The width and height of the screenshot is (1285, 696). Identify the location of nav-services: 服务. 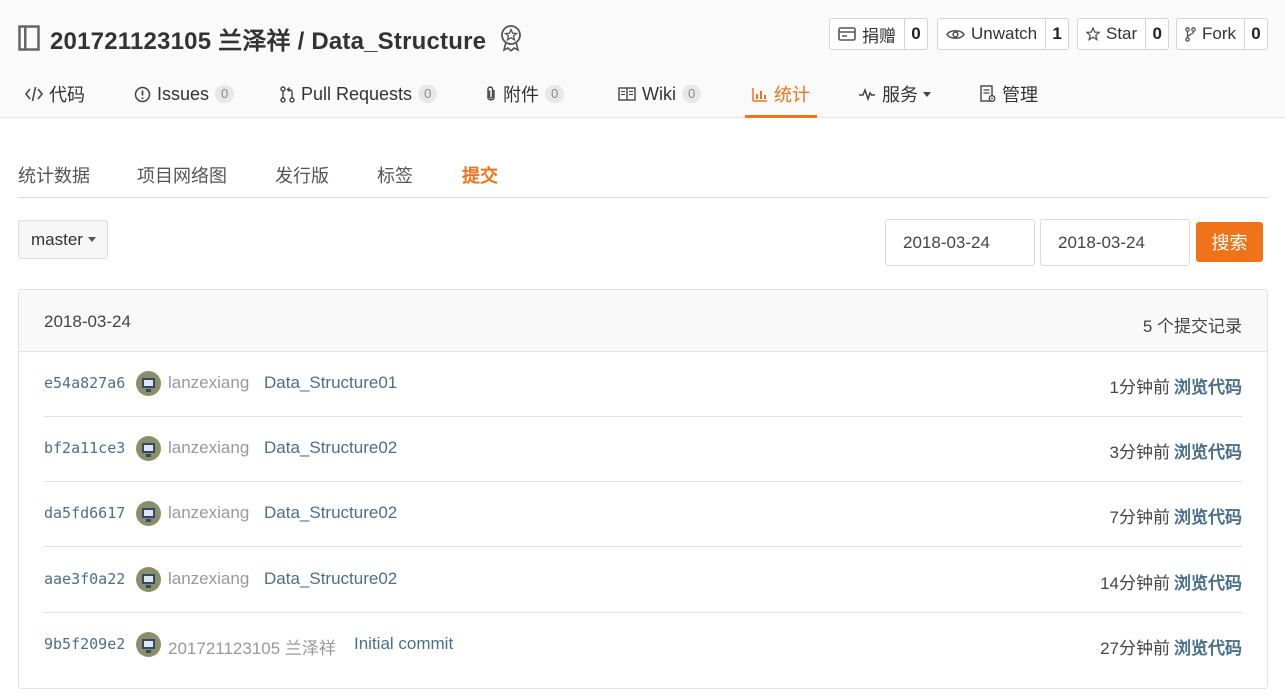
(894, 94).